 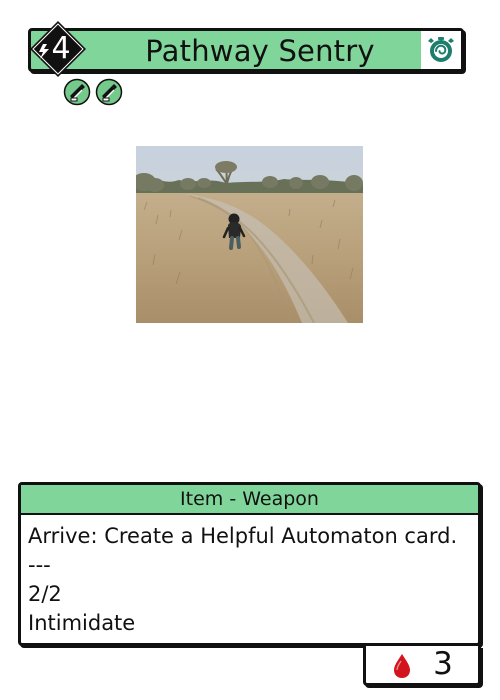 What do you see at coordinates (260, 51) in the screenshot?
I see `card-title: Pathway Sentry` at bounding box center [260, 51].